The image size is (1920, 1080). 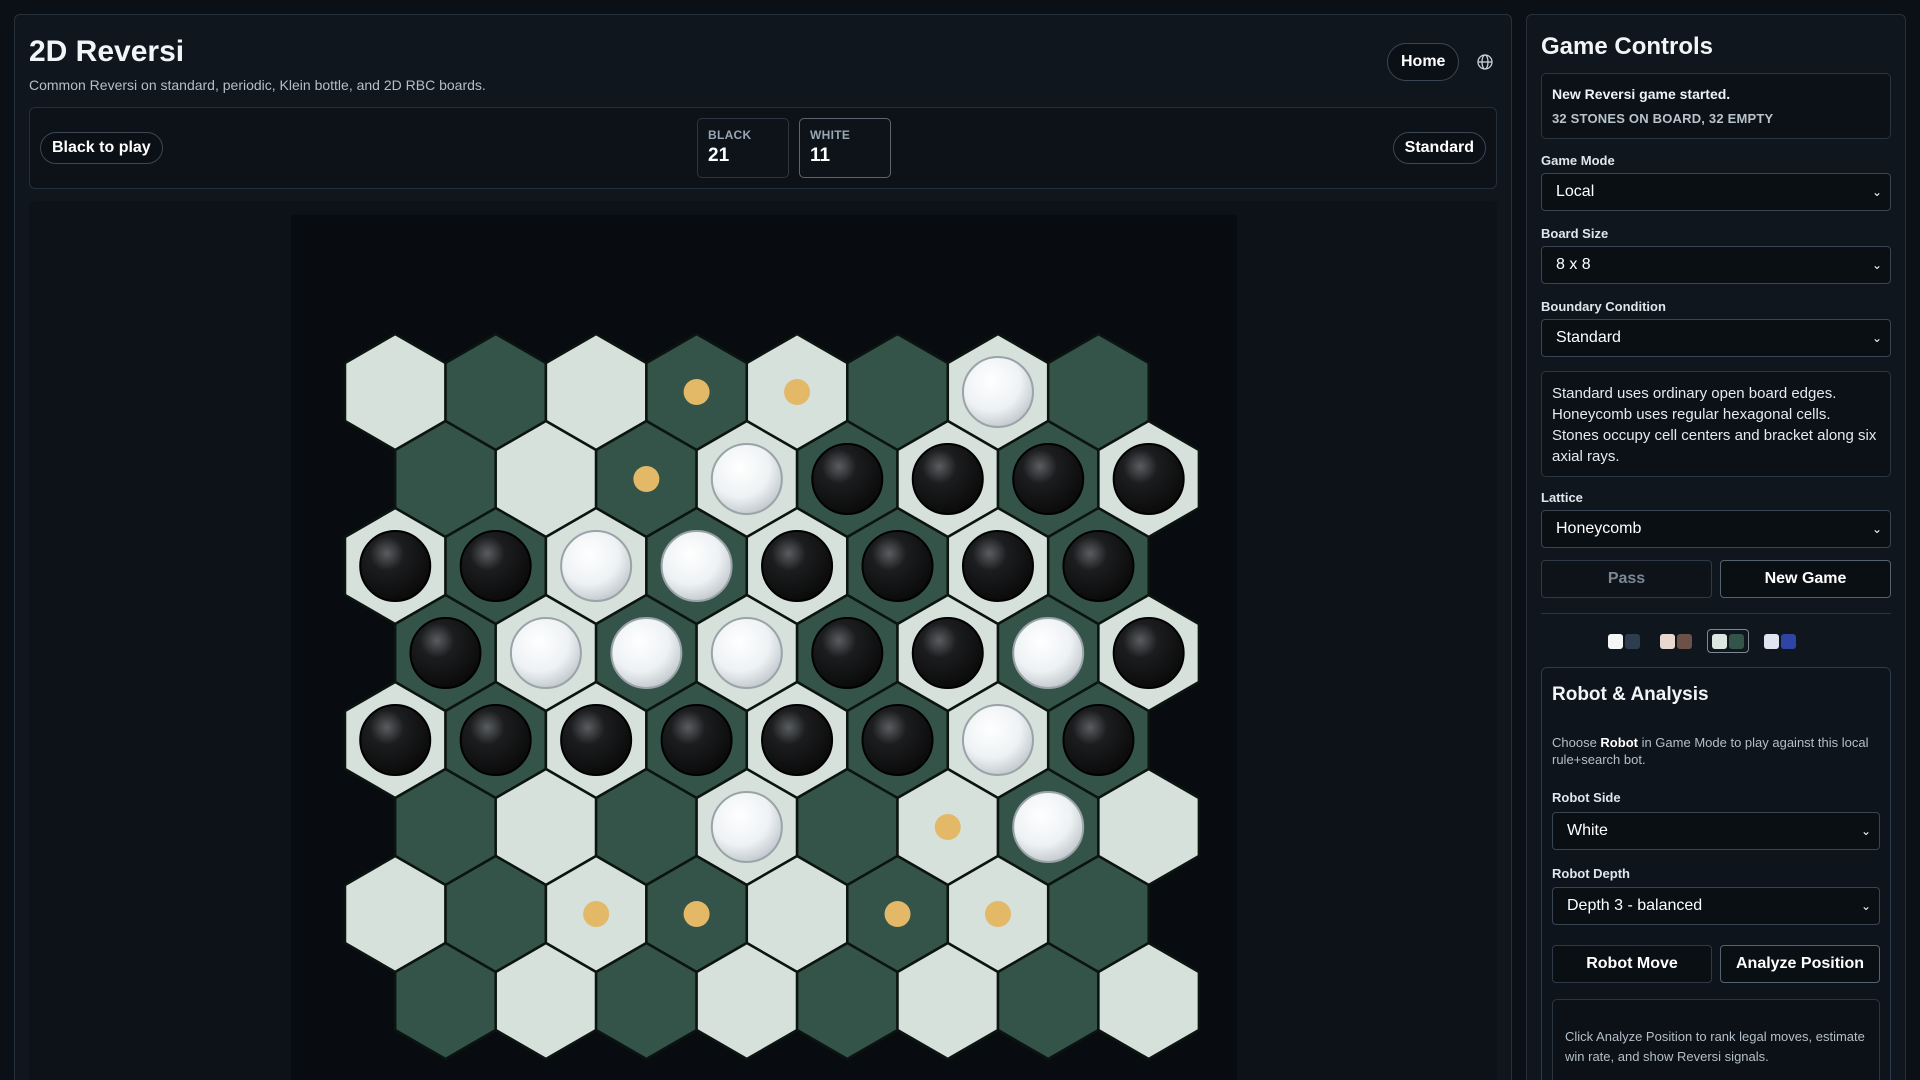 What do you see at coordinates (1599, 528) in the screenshot?
I see `lattice-value: Honeycomb` at bounding box center [1599, 528].